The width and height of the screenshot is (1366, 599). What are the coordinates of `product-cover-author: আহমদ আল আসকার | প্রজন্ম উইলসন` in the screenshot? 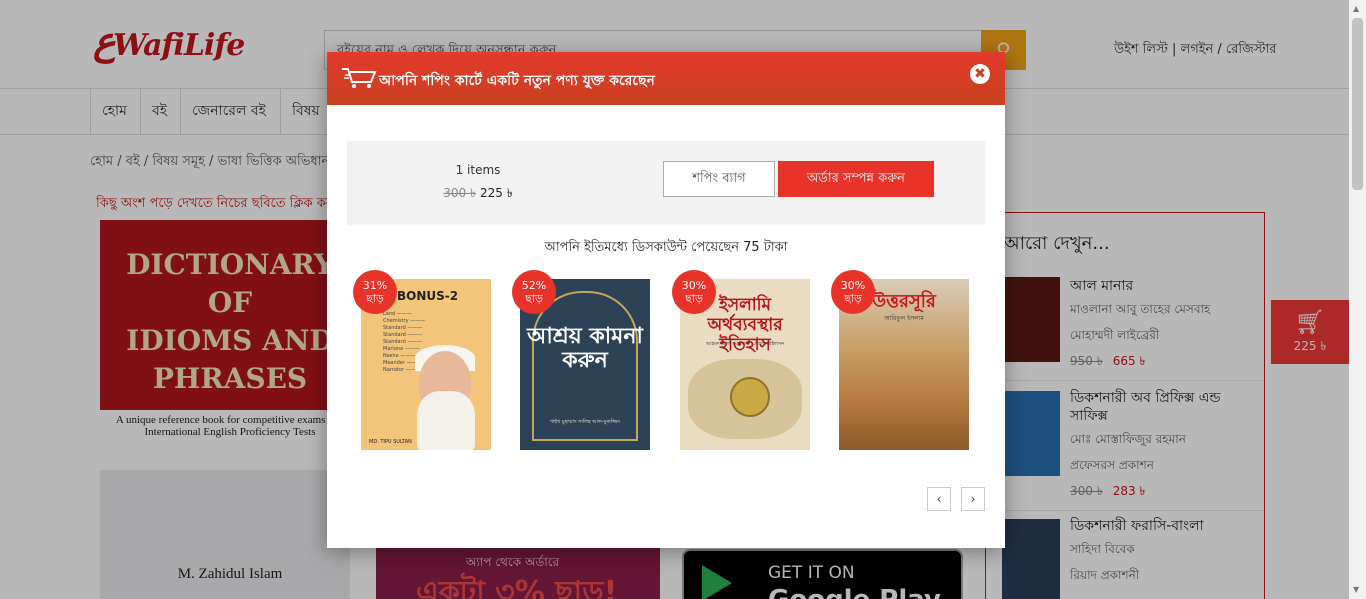 It's located at (745, 344).